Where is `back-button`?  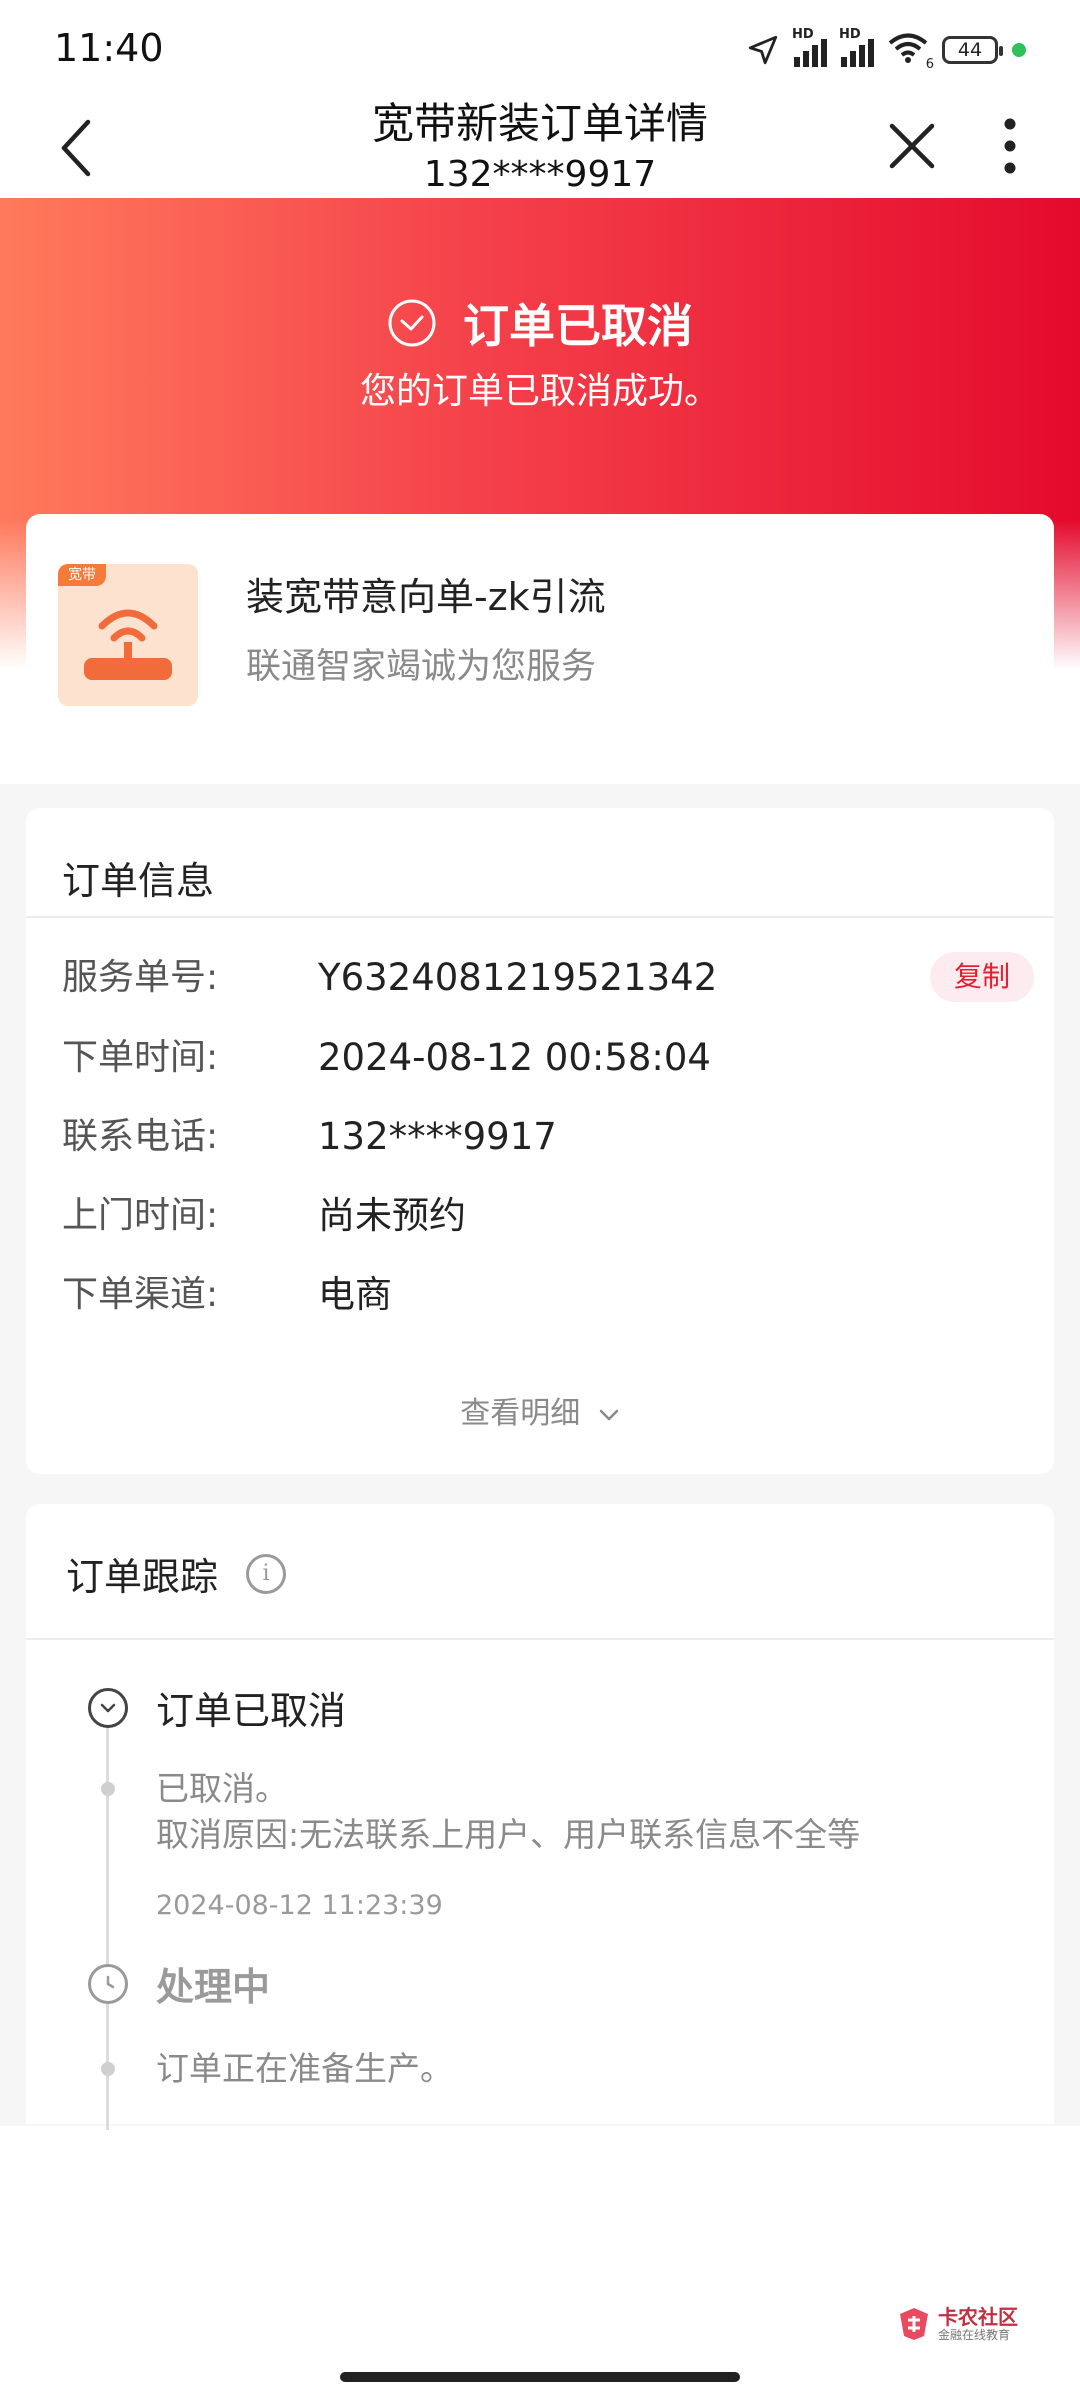
back-button is located at coordinates (76, 148).